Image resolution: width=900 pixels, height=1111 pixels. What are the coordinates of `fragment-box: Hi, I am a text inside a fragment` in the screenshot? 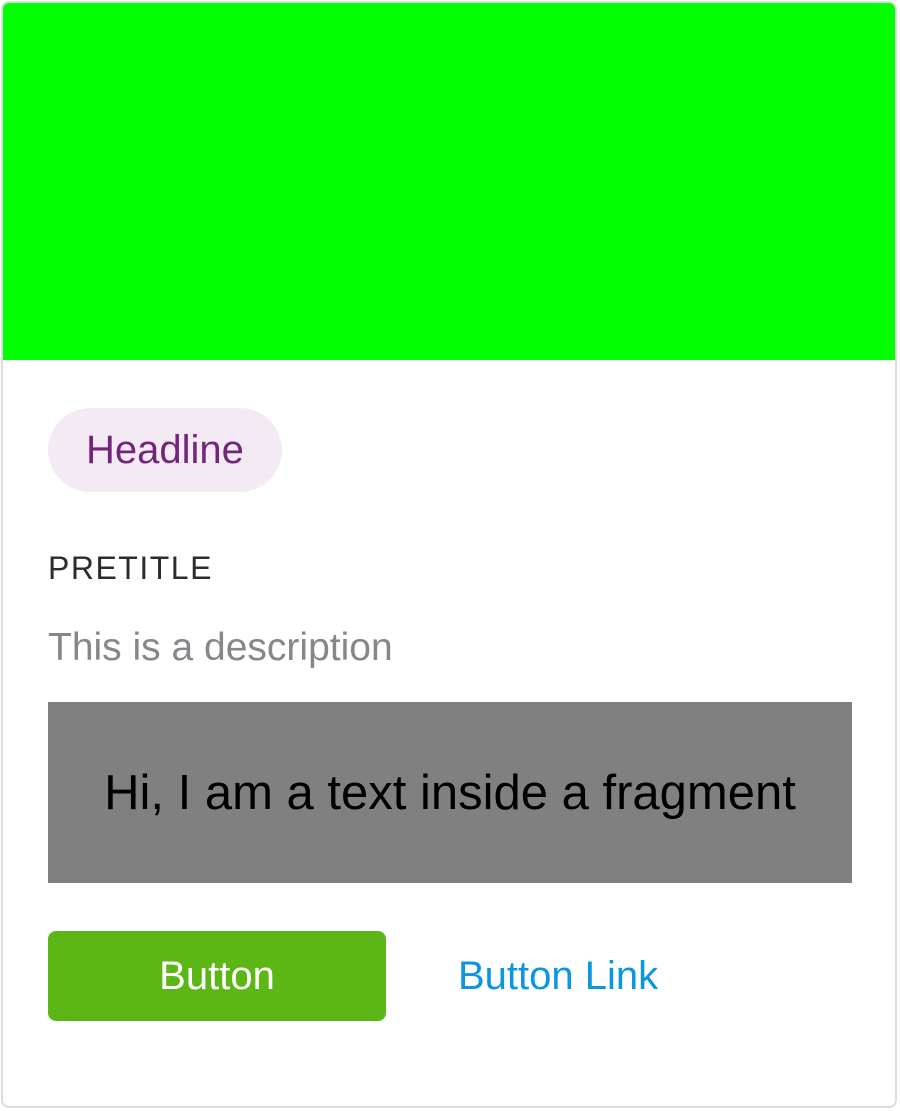 It's located at (450, 792).